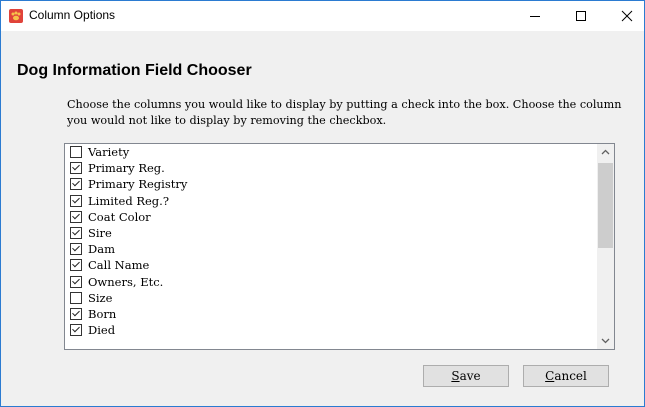  What do you see at coordinates (119, 216) in the screenshot?
I see `field-label: Coat Color` at bounding box center [119, 216].